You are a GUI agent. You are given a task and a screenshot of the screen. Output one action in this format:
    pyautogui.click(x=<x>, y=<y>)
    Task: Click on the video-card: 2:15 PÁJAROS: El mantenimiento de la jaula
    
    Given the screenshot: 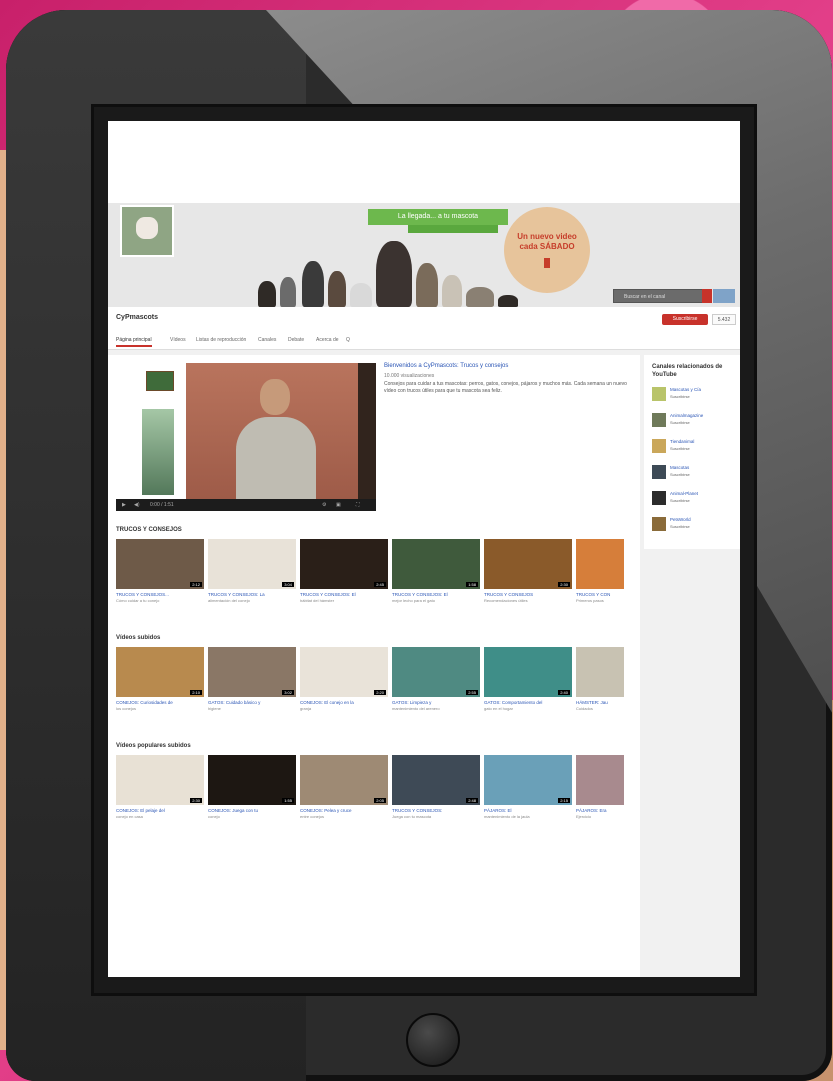 What is the action you would take?
    pyautogui.click(x=528, y=787)
    